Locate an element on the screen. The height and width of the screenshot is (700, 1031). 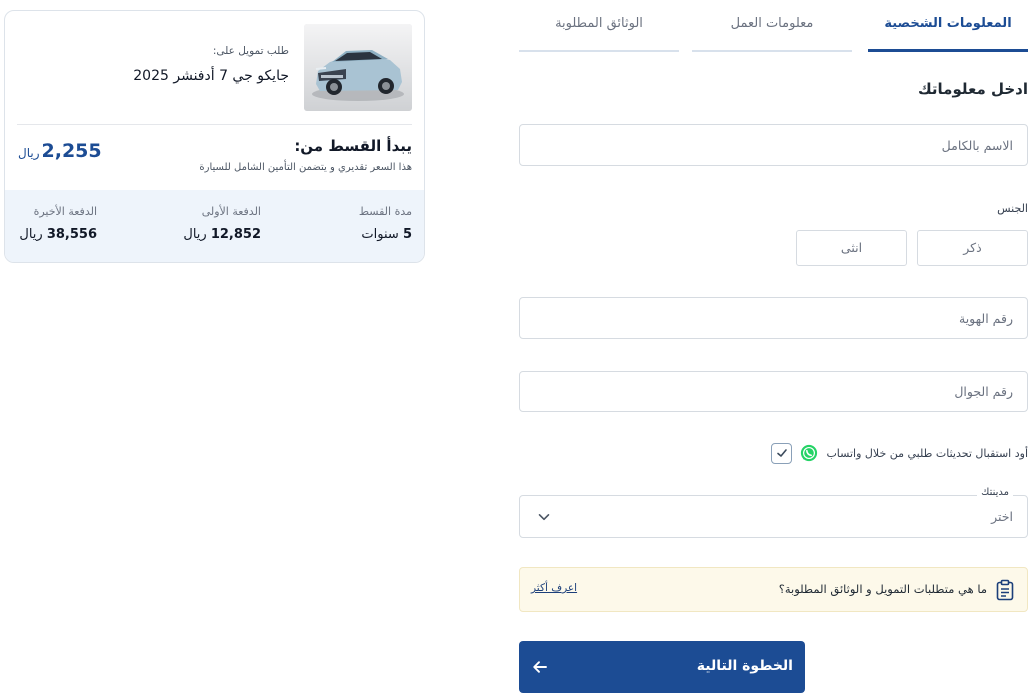
installment-price: ريال 2,255 is located at coordinates (60, 151).